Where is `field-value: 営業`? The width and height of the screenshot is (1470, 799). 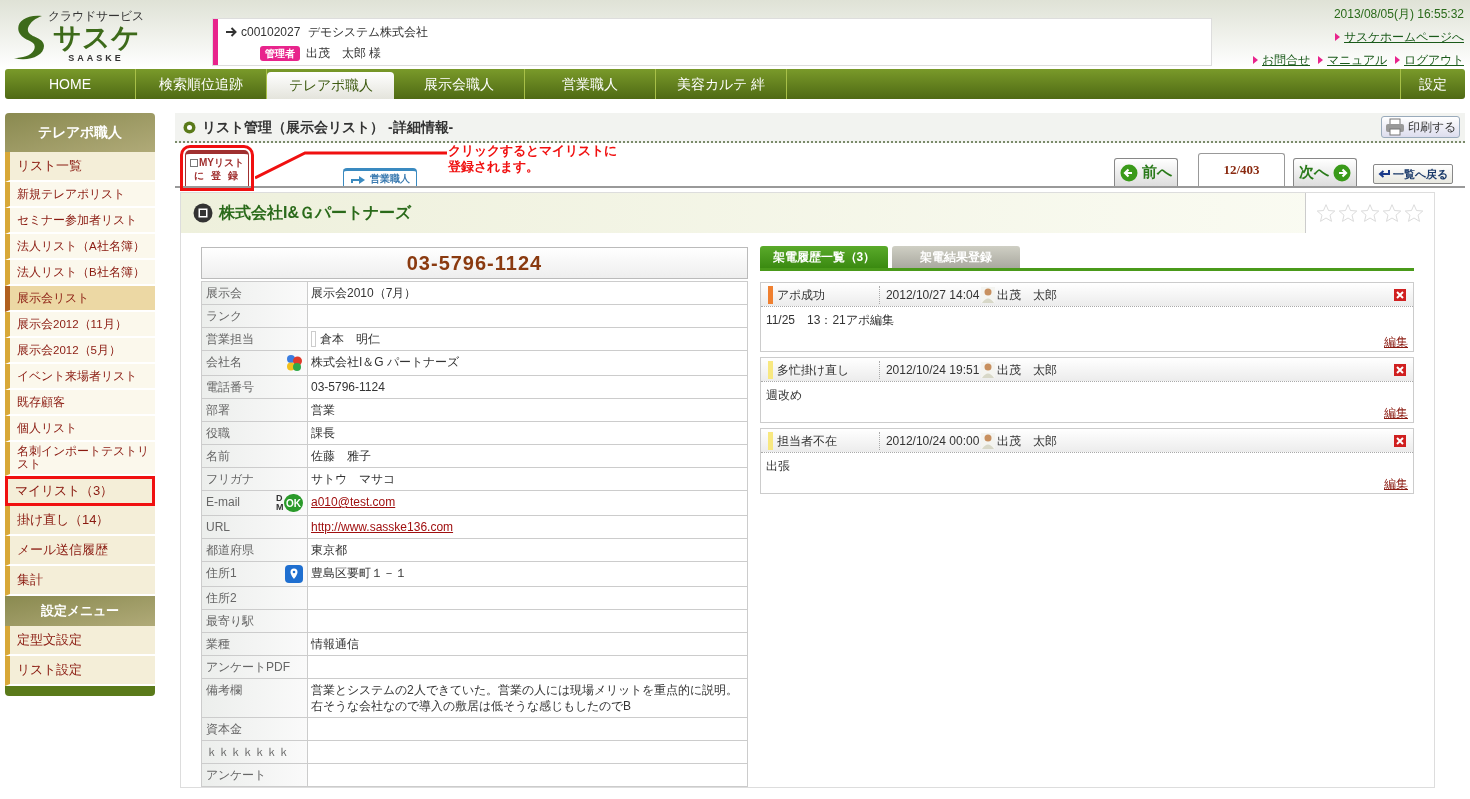
field-value: 営業 is located at coordinates (323, 410).